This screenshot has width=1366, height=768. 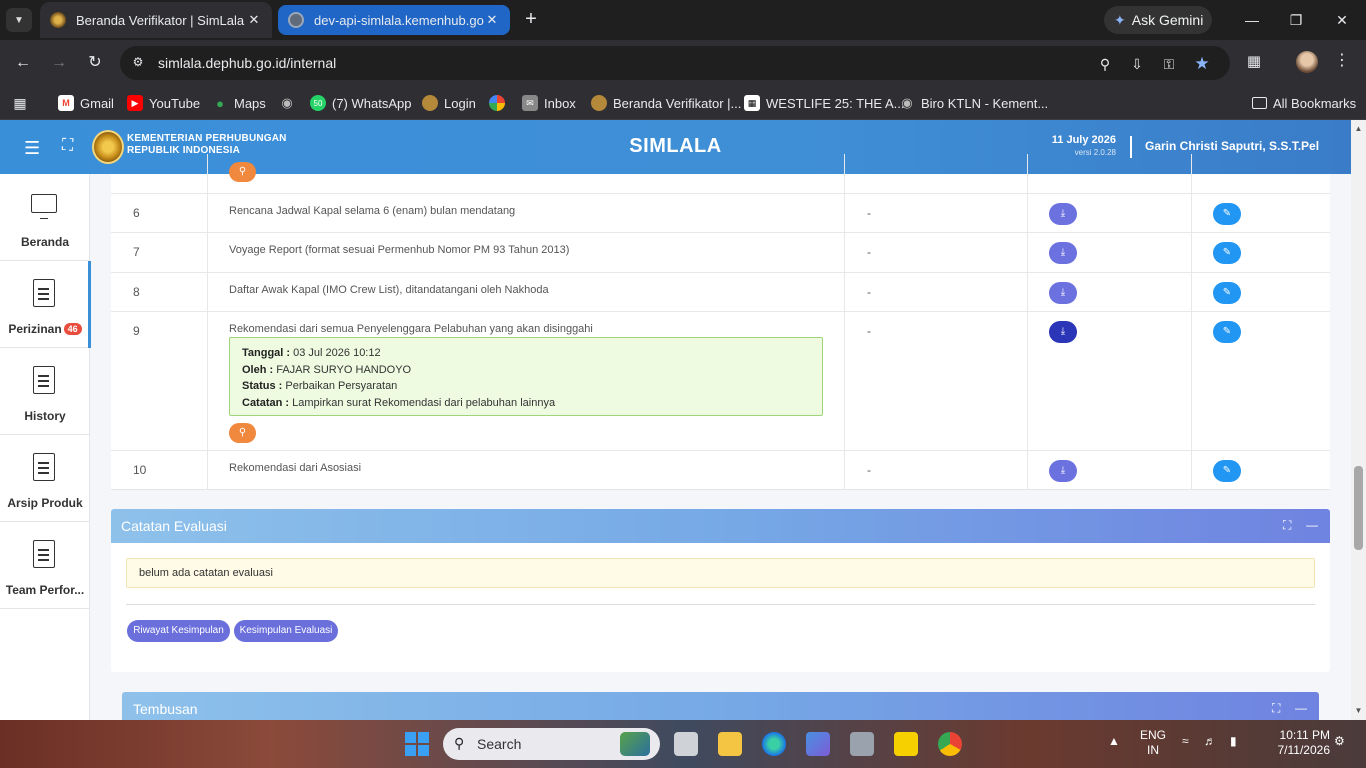 I want to click on extensions-puzzle-icon: ▦, so click(x=1254, y=62).